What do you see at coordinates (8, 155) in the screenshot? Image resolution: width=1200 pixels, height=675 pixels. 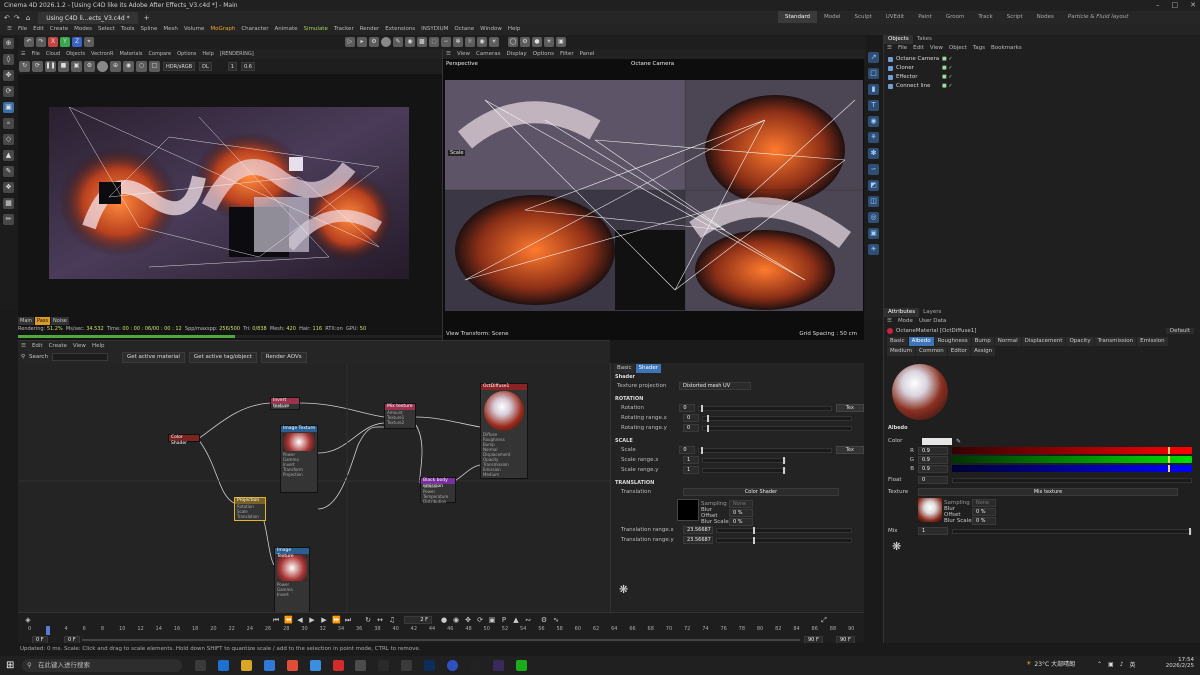 I see `polygons-mode-icon: ▲` at bounding box center [8, 155].